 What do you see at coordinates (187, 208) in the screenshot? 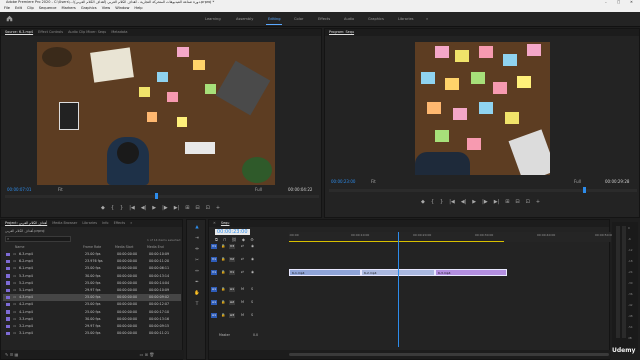
I see `insert-button: ⊞` at bounding box center [187, 208].